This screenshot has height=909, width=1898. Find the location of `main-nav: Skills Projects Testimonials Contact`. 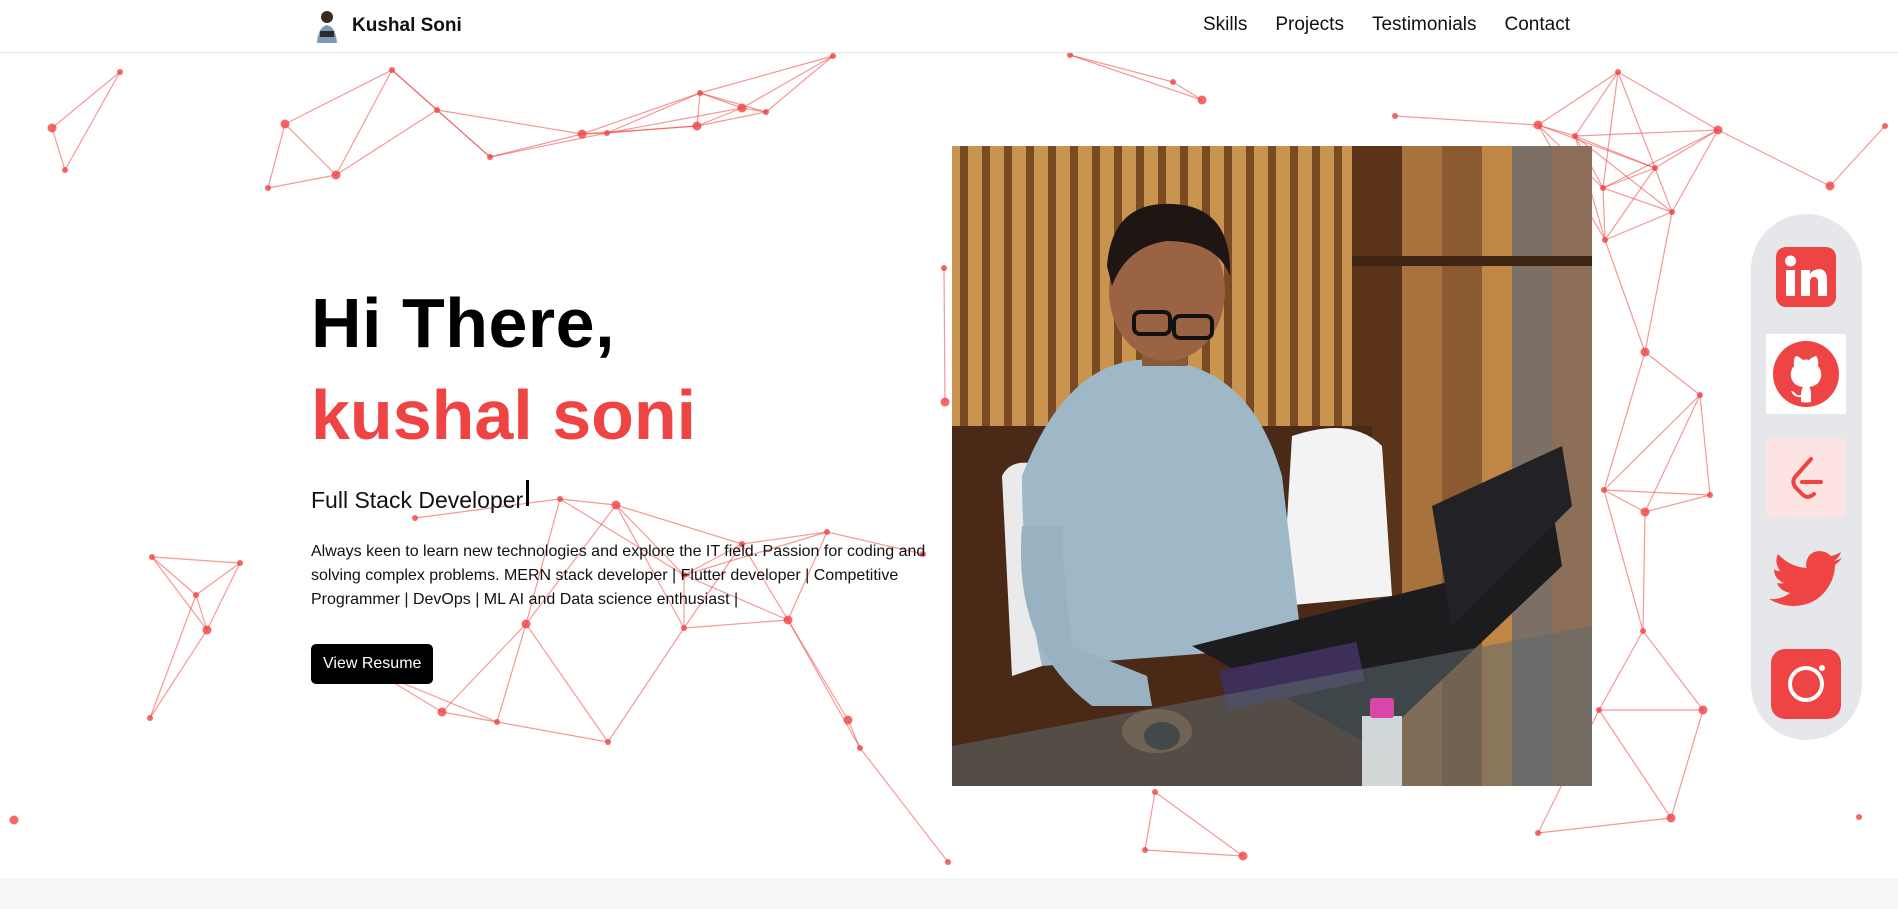

main-nav: Skills Projects Testimonials Contact is located at coordinates (1386, 25).